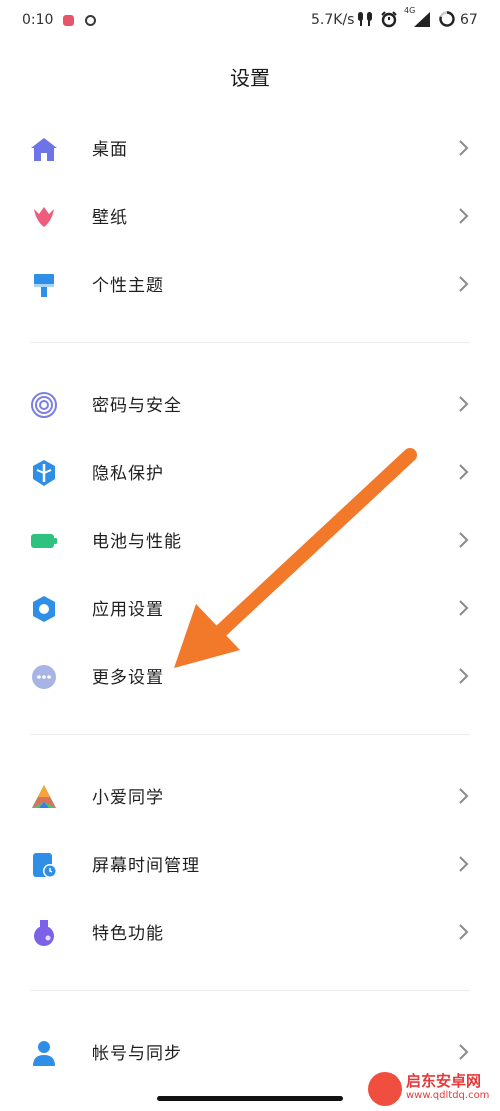 The width and height of the screenshot is (500, 1111). I want to click on settings-row: 屏幕时间管理, so click(250, 863).